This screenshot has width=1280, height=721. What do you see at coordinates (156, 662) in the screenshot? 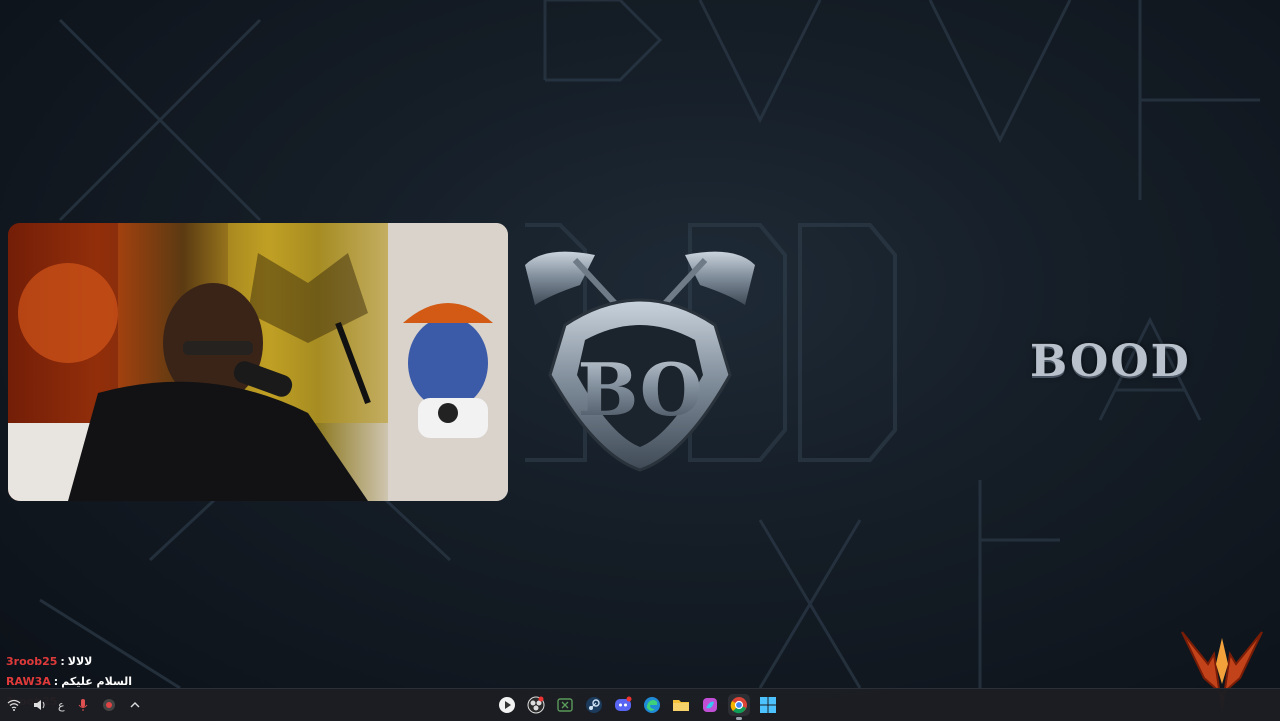
I see `chat-message: 3roob25: لالالا` at bounding box center [156, 662].